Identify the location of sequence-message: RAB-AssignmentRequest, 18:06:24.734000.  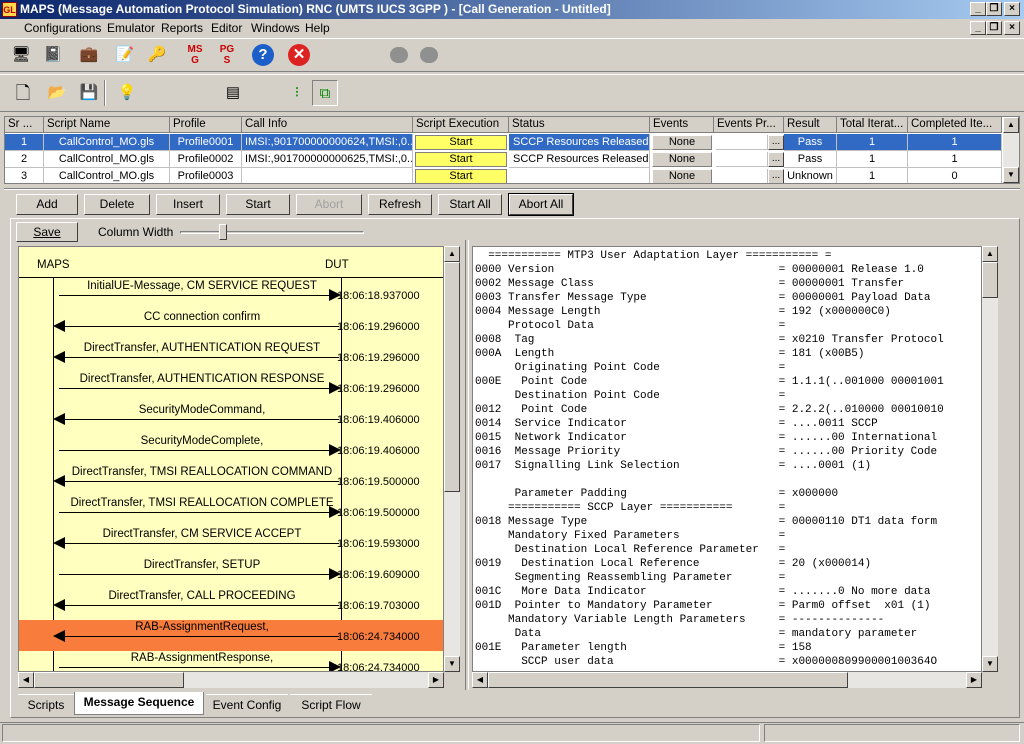
(231, 635).